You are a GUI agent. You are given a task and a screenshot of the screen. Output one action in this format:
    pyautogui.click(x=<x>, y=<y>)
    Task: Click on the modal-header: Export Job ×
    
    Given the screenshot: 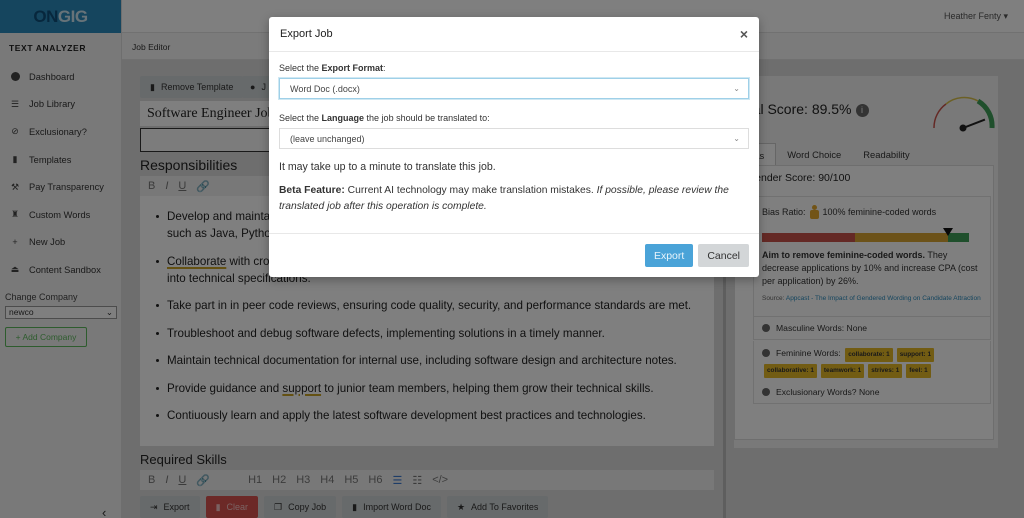 What is the action you would take?
    pyautogui.click(x=514, y=34)
    